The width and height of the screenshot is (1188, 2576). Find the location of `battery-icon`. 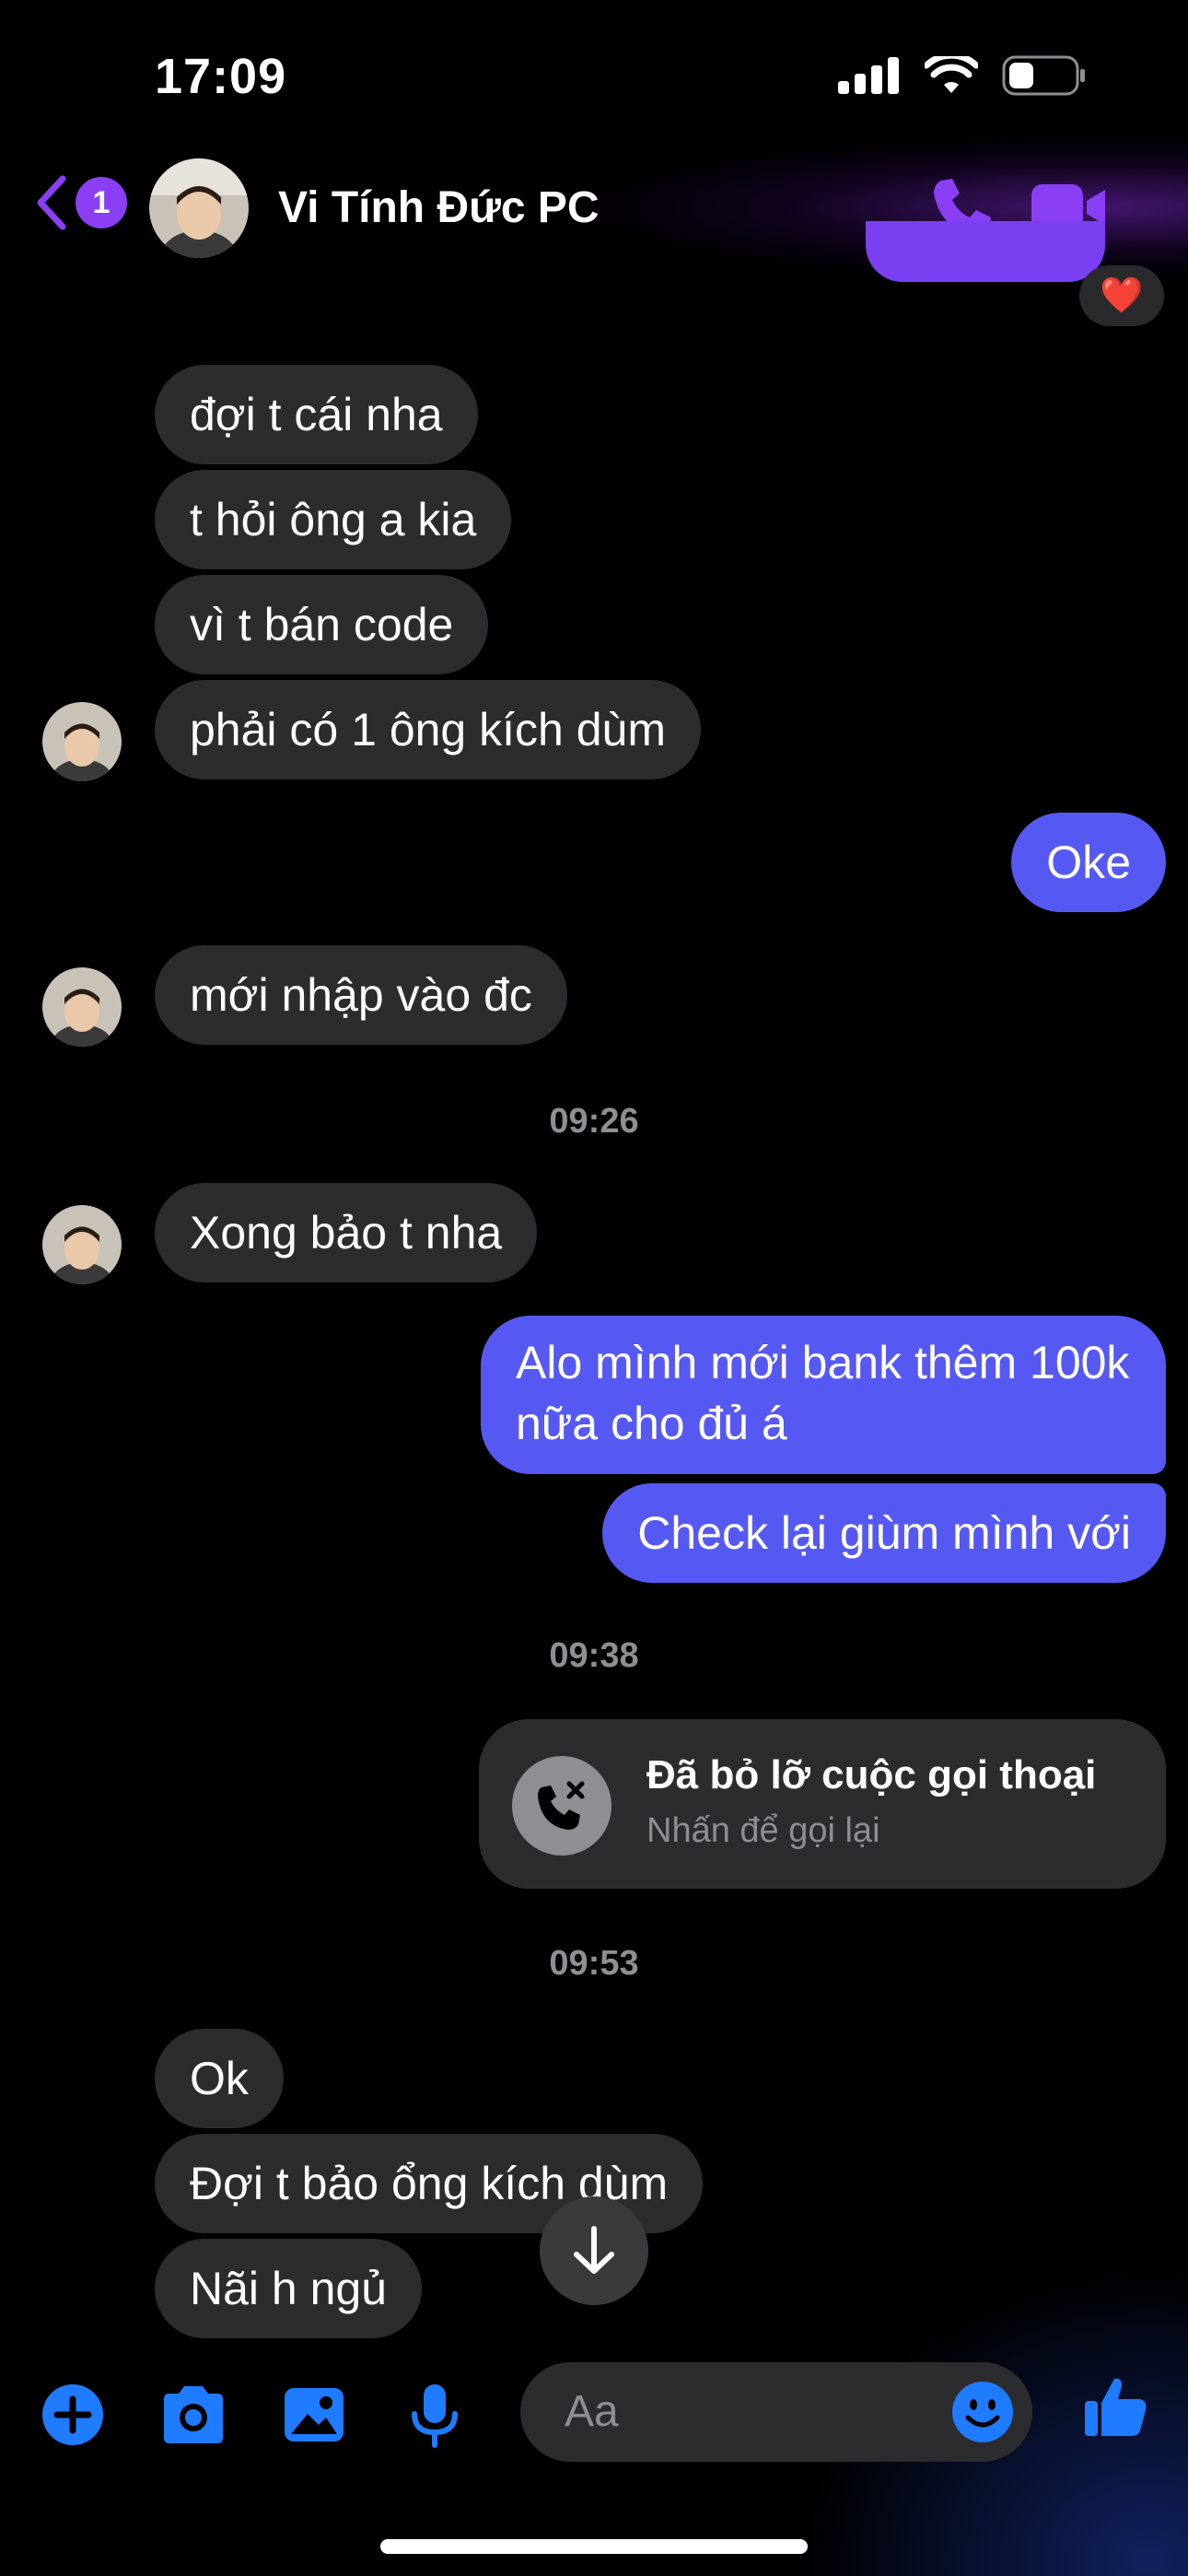

battery-icon is located at coordinates (1043, 75).